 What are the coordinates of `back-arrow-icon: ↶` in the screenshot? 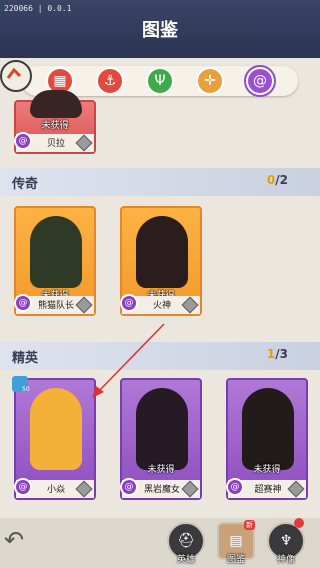 It's located at (24, 541).